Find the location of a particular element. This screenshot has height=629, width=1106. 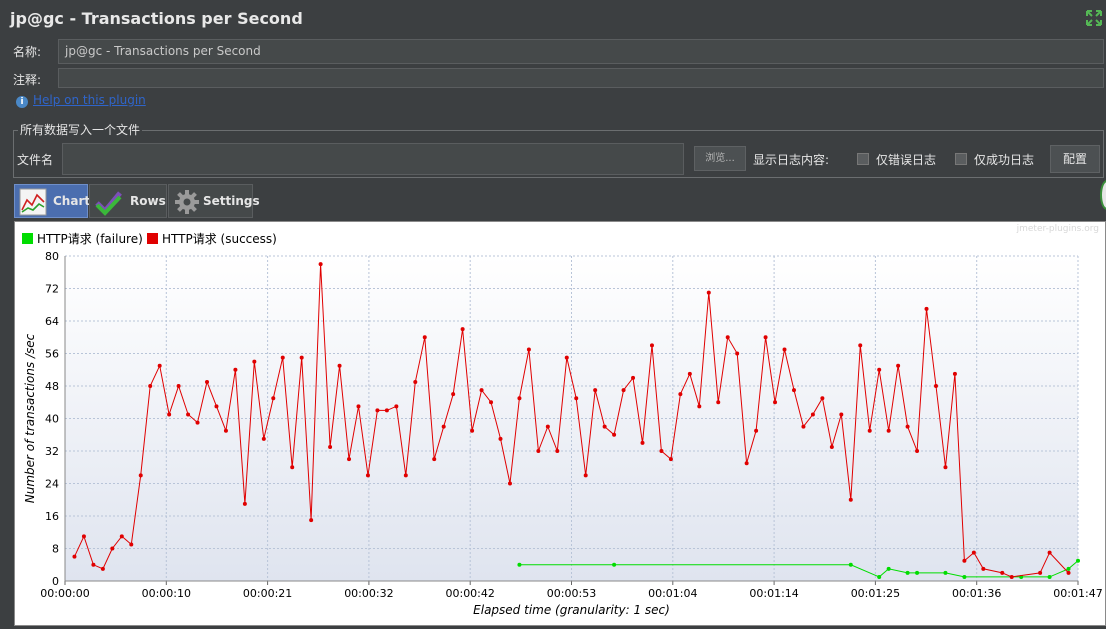

help-link: Help on this plugin is located at coordinates (89, 100).